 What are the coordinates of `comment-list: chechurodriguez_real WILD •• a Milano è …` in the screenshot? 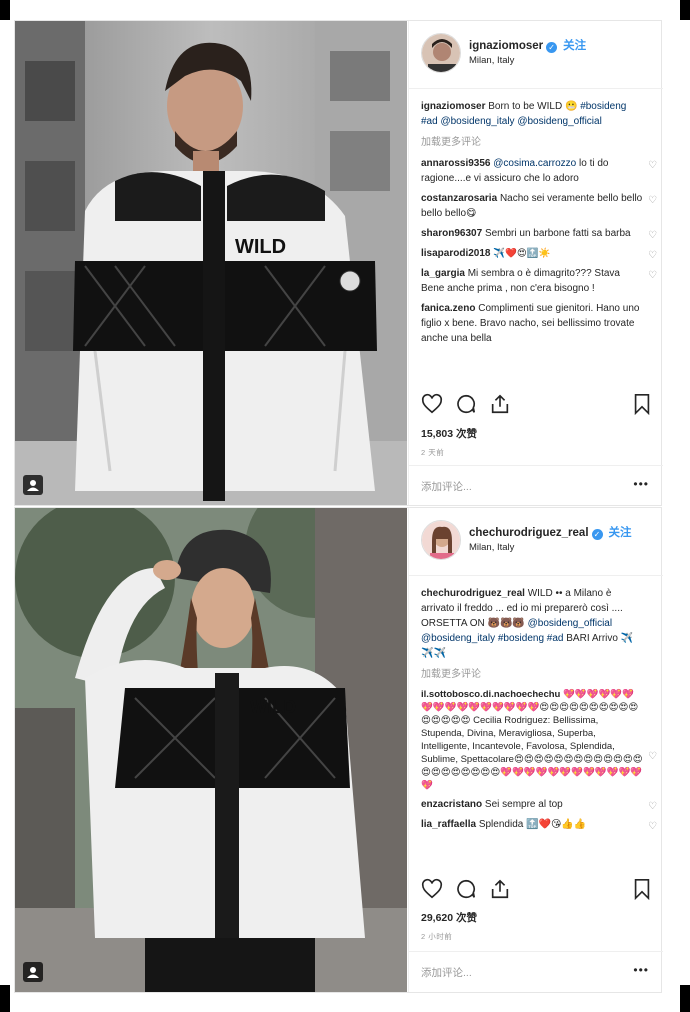 It's located at (539, 711).